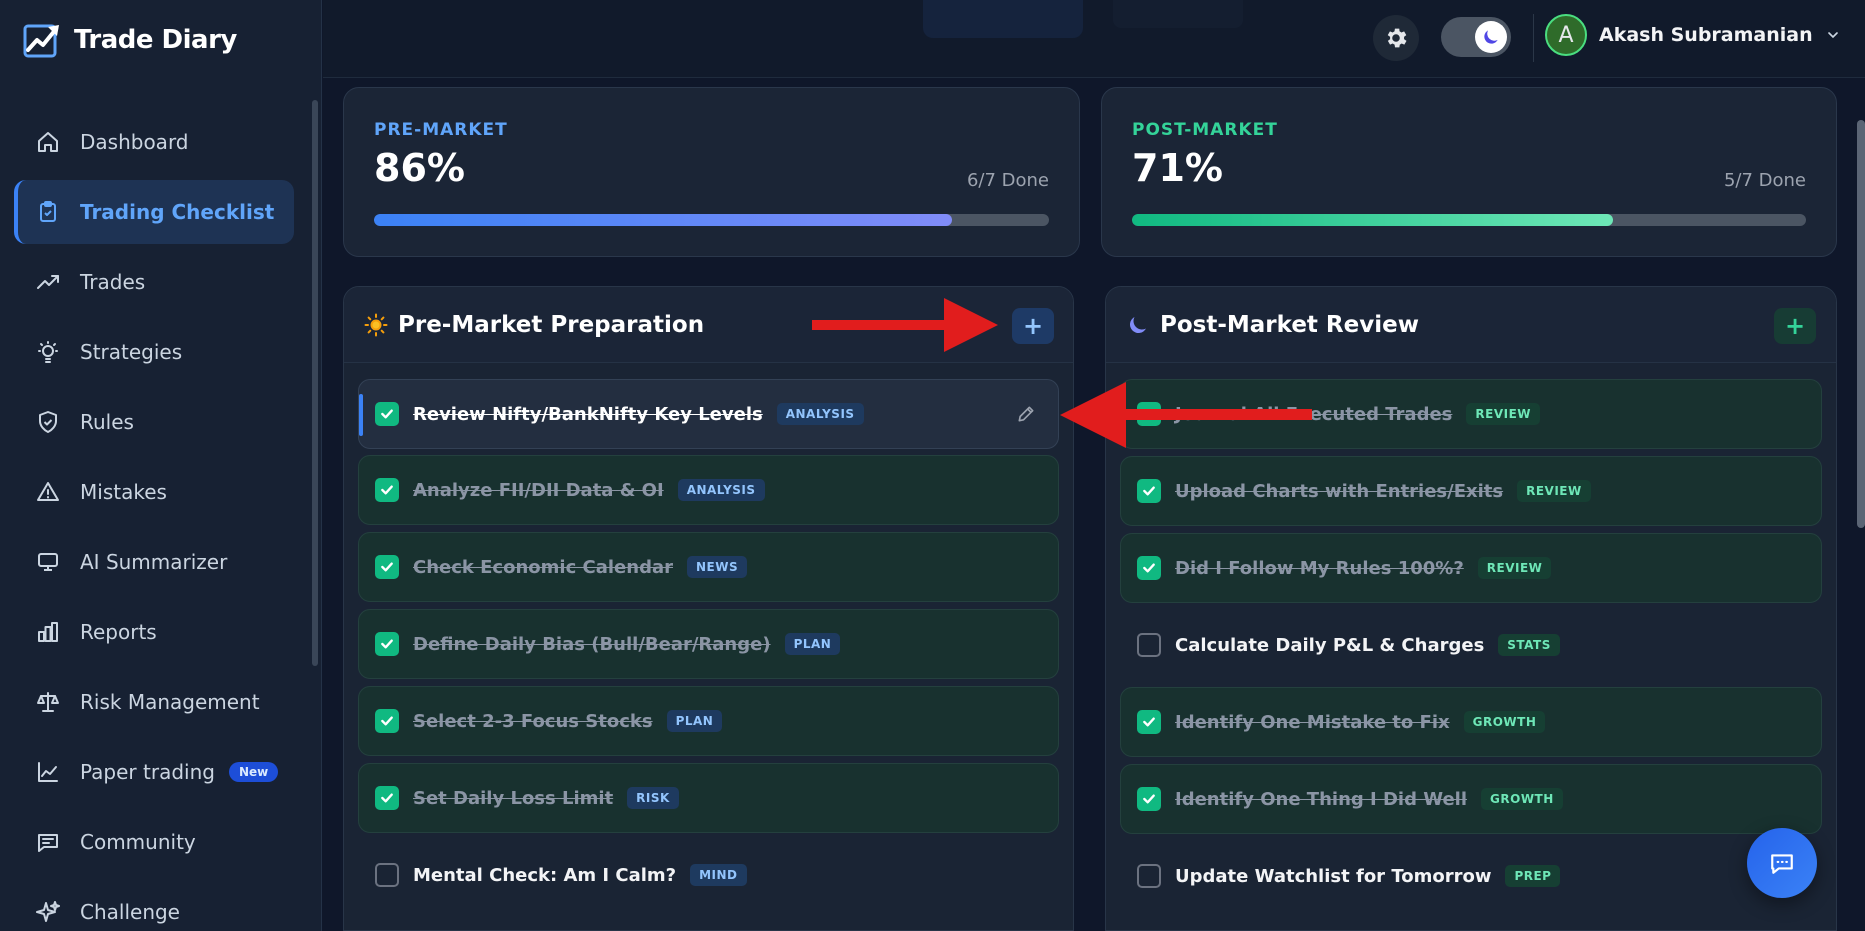 The width and height of the screenshot is (1865, 931). I want to click on line-chart-icon, so click(48, 772).